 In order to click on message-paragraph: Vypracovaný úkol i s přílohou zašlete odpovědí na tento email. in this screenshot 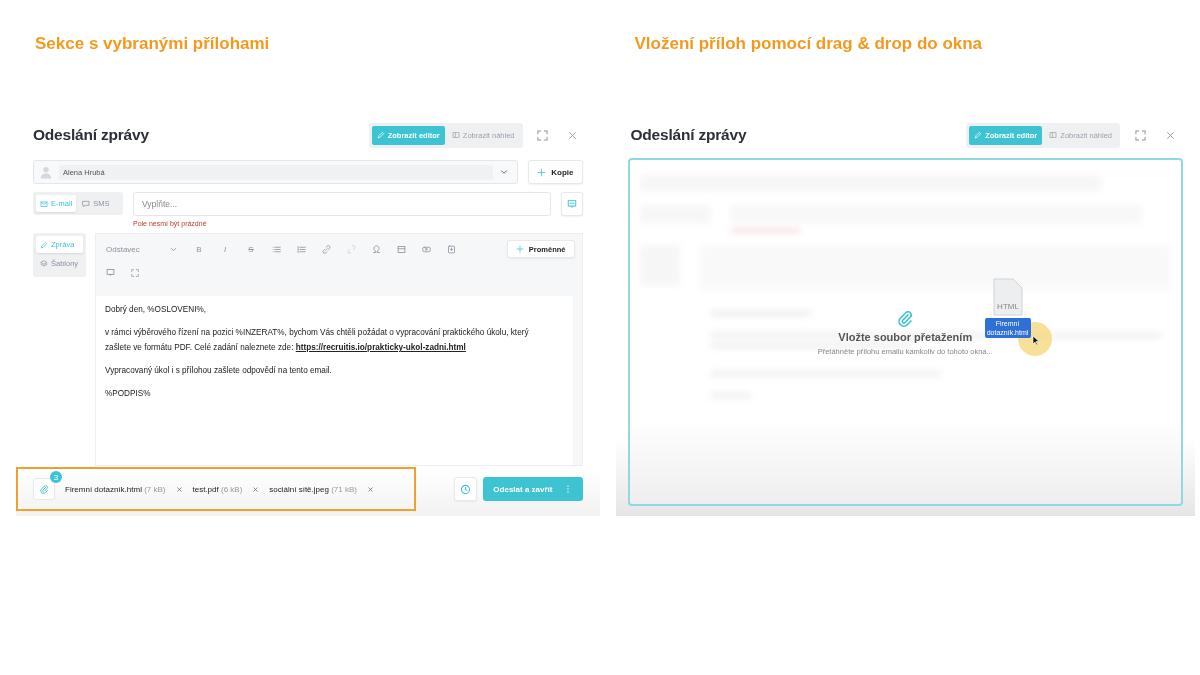, I will do `click(219, 371)`.